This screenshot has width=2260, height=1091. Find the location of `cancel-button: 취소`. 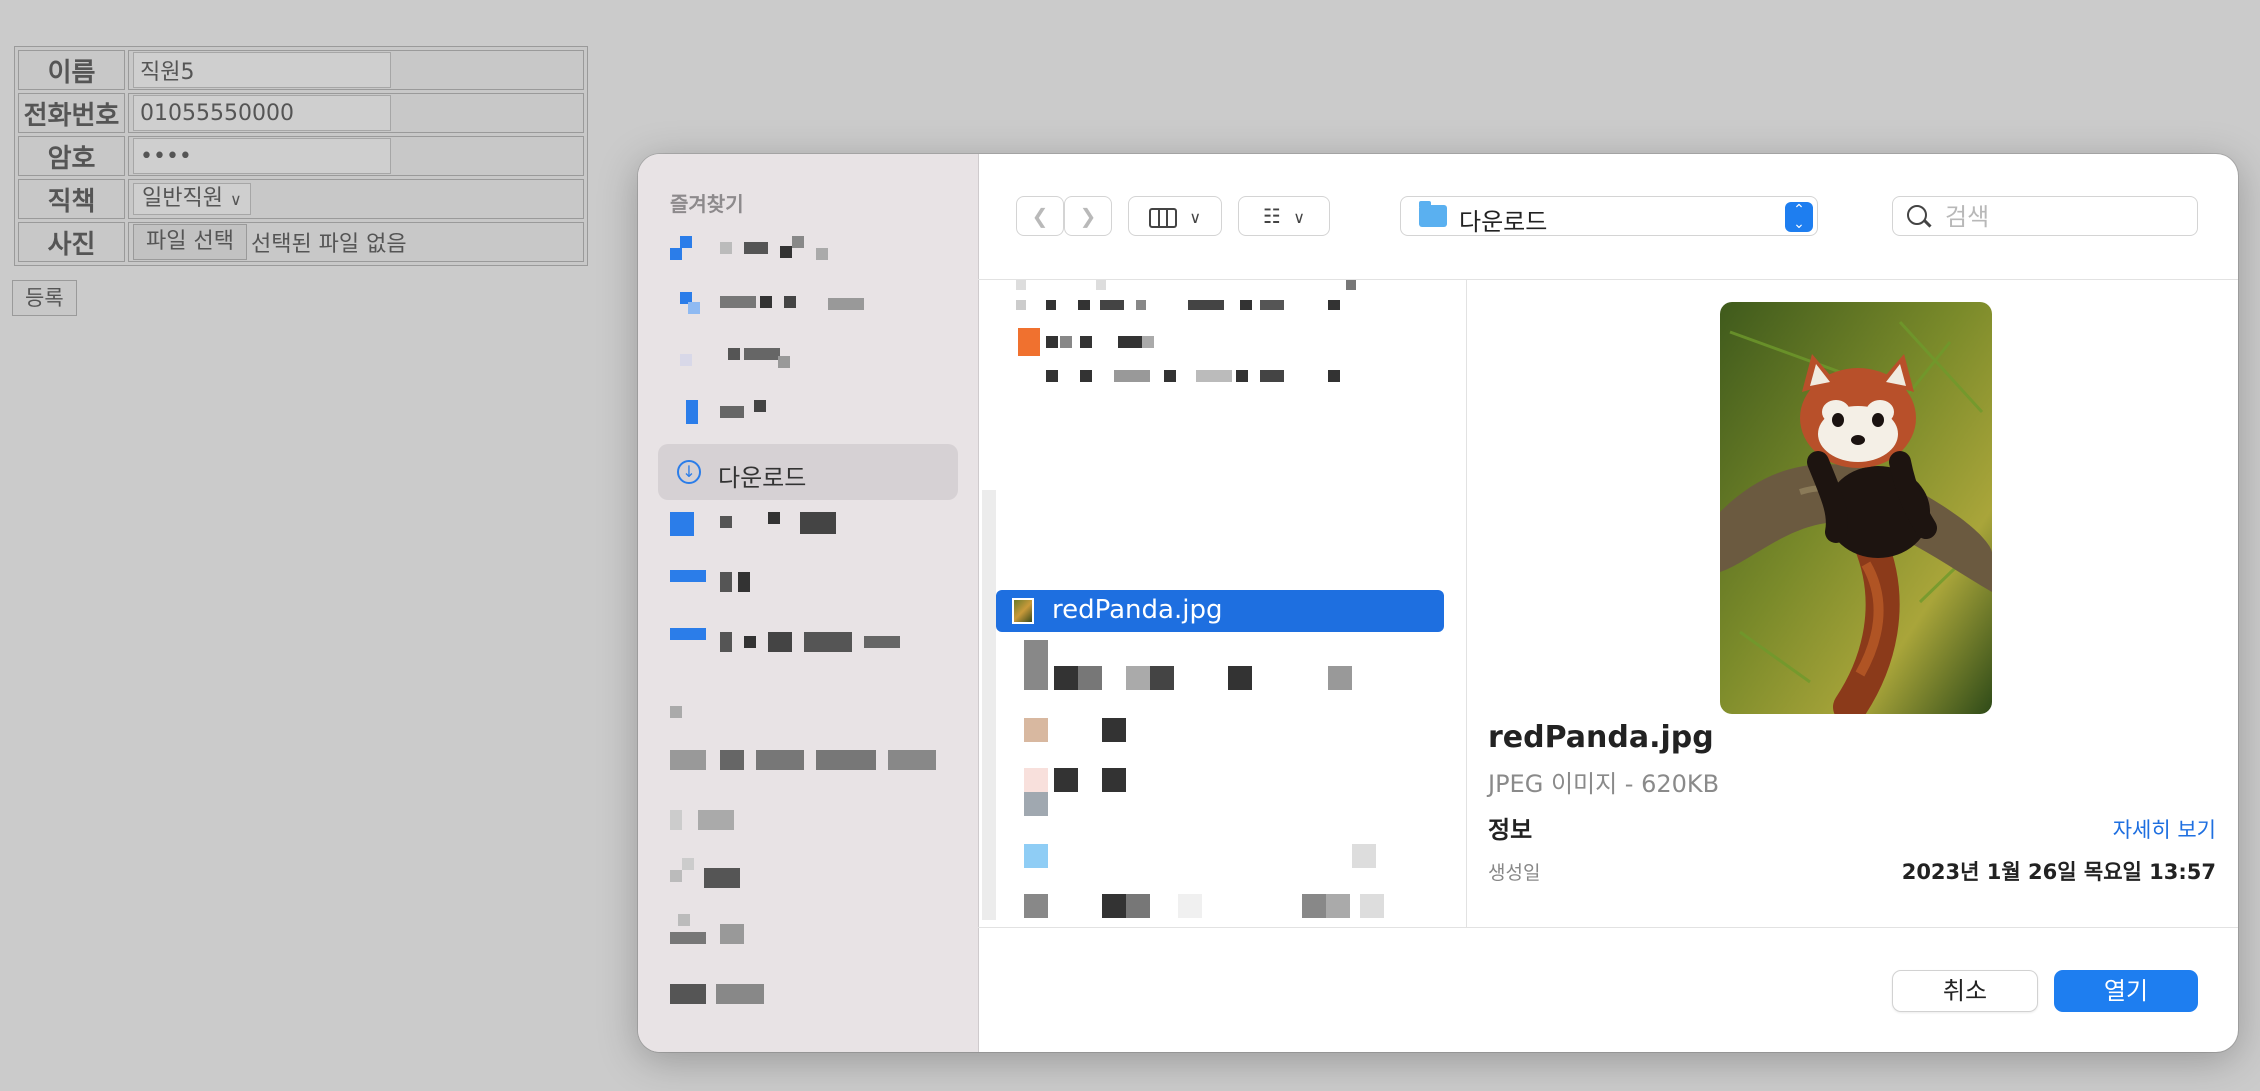

cancel-button: 취소 is located at coordinates (1965, 991).